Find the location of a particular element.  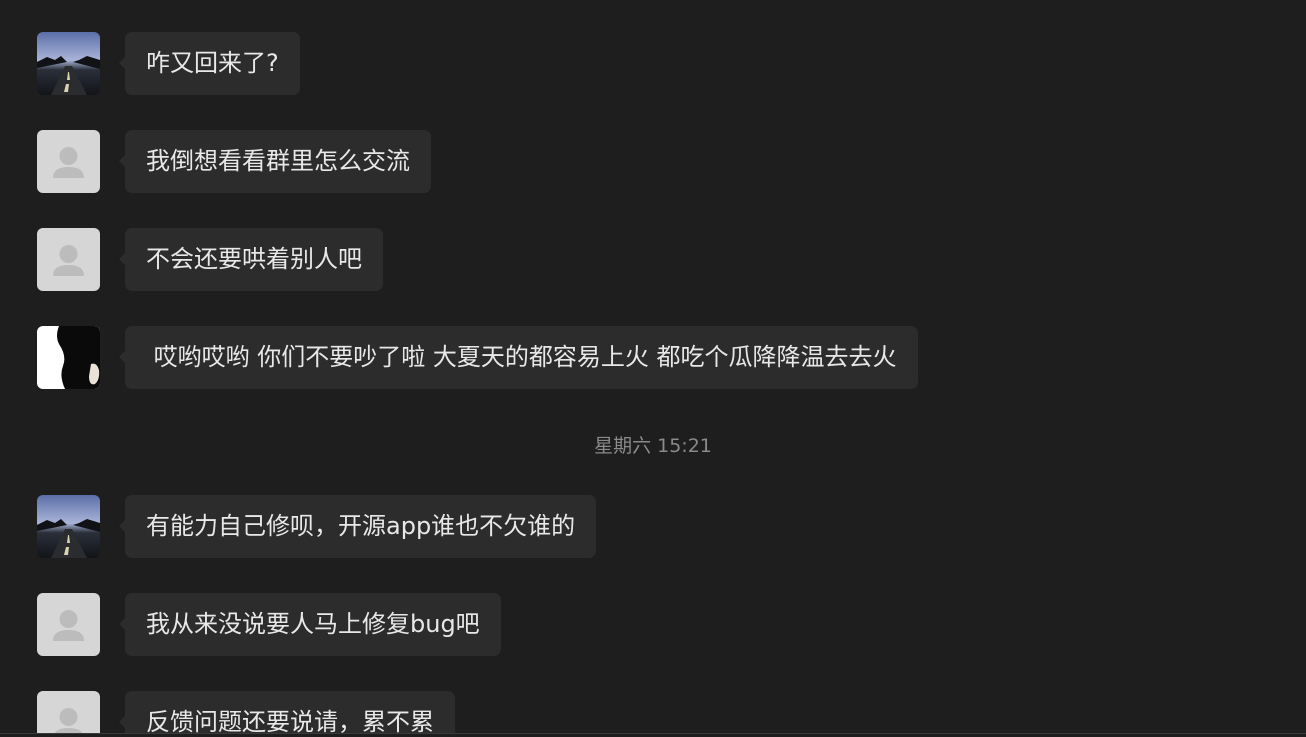

message-bubble: 不会还要哄着别人吧 is located at coordinates (251, 259).